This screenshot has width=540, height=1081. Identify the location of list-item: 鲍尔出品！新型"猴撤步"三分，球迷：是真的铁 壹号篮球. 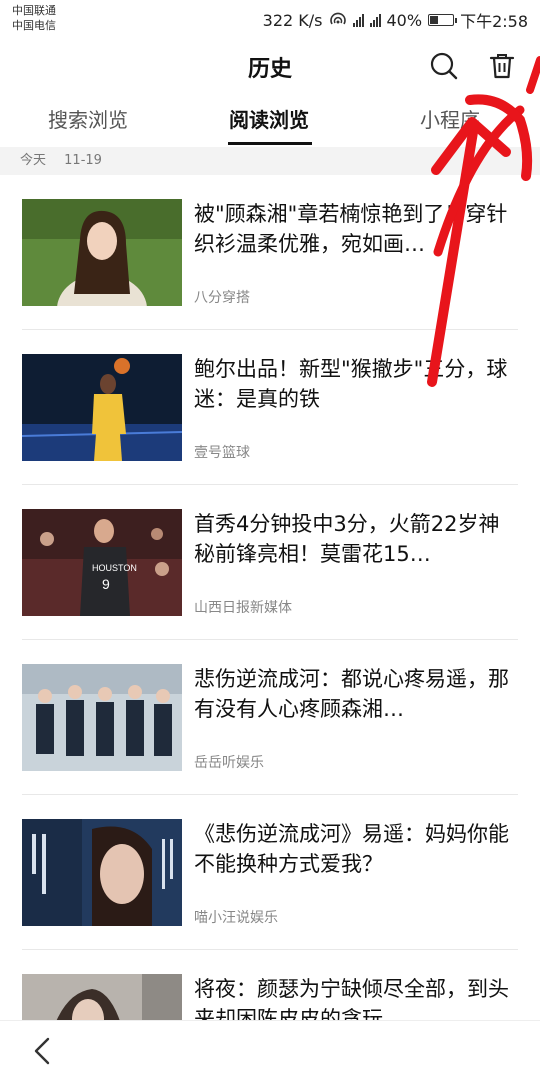
(270, 407).